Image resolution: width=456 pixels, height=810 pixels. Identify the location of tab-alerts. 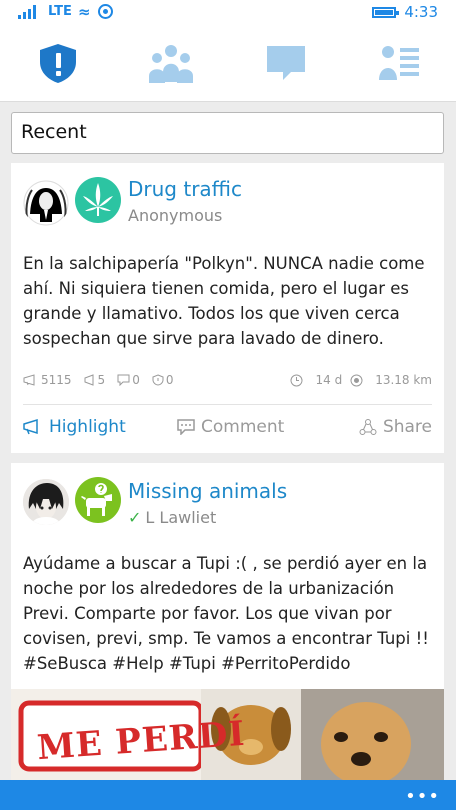
(58, 63).